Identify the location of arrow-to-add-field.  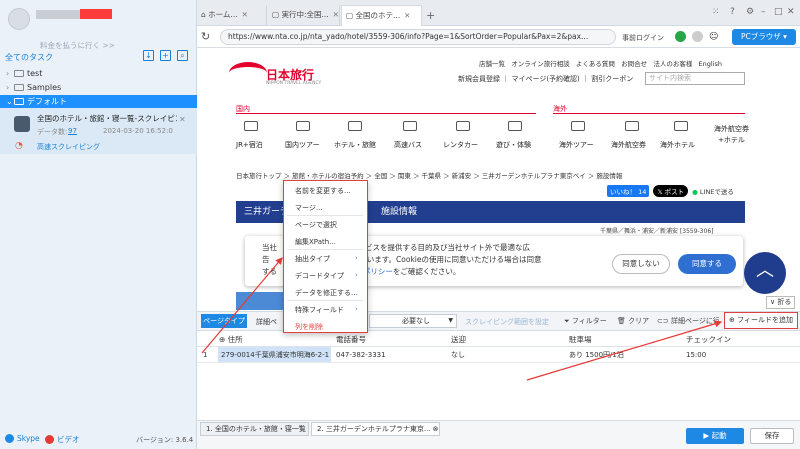
(624, 350).